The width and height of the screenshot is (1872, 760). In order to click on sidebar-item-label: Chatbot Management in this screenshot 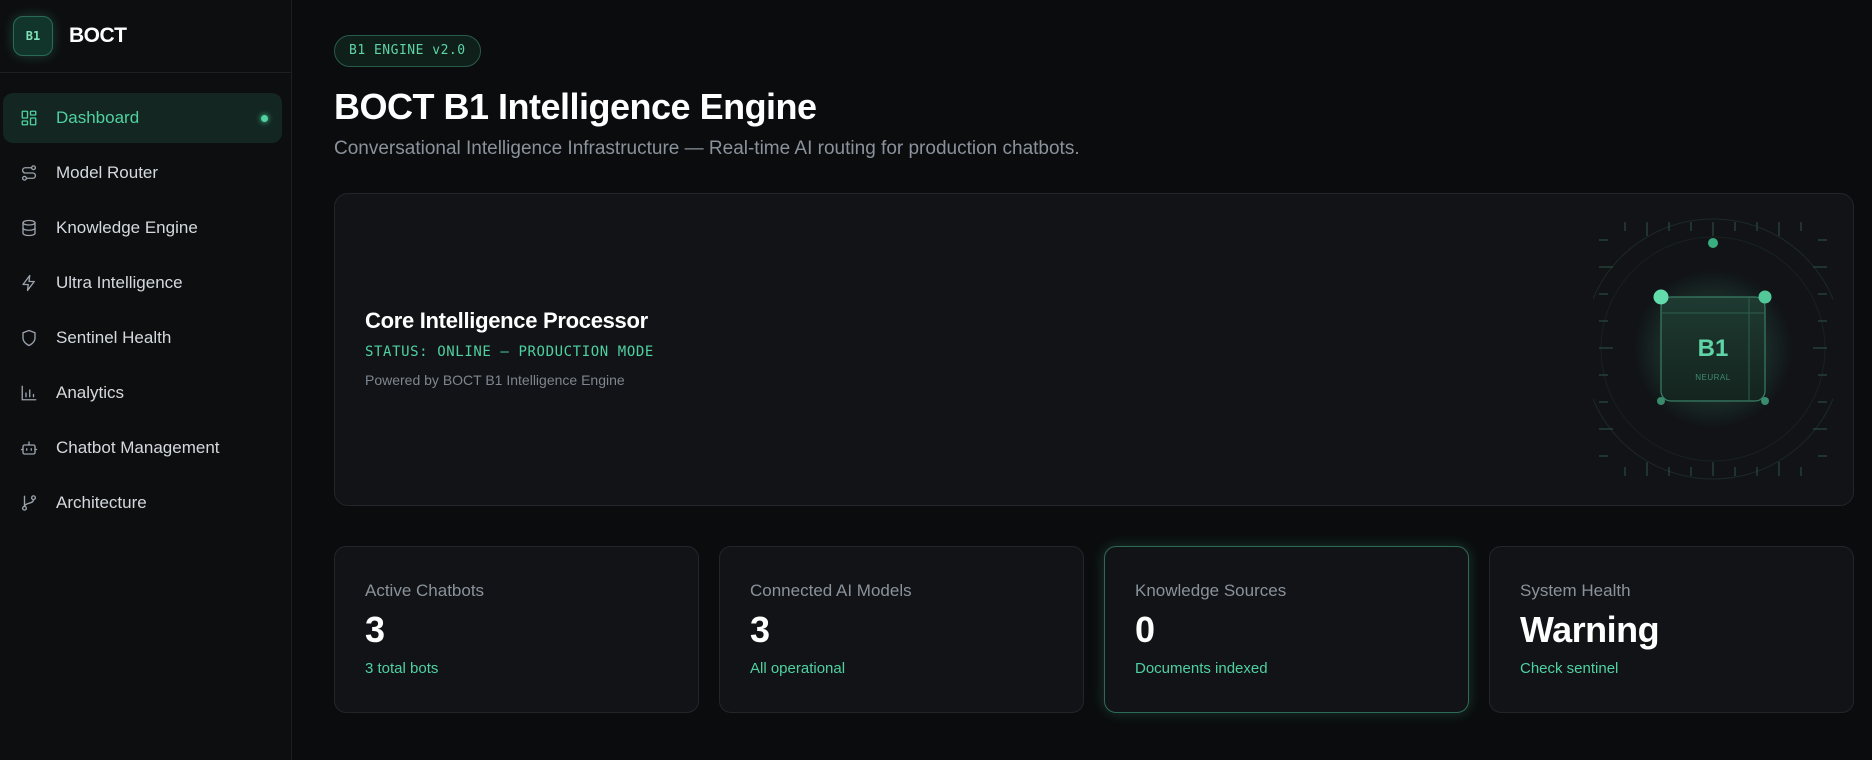, I will do `click(138, 447)`.